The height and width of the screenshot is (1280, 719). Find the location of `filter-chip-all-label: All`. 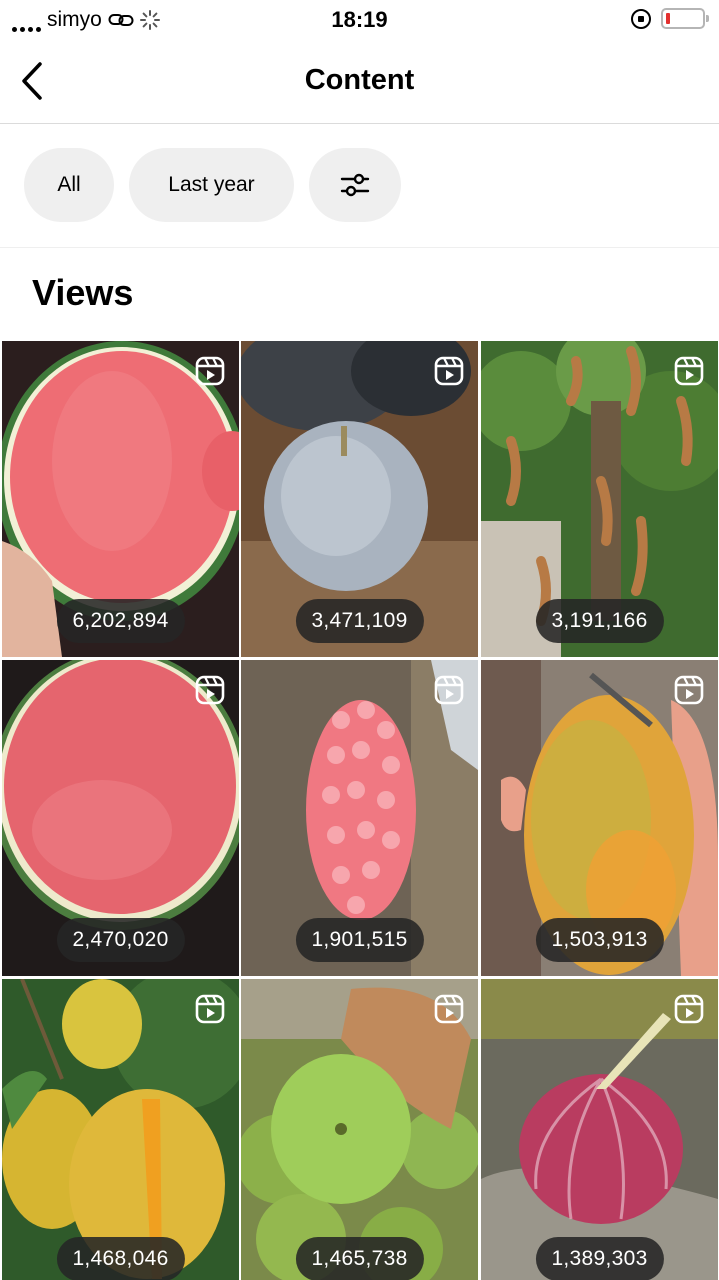

filter-chip-all-label: All is located at coordinates (69, 184).